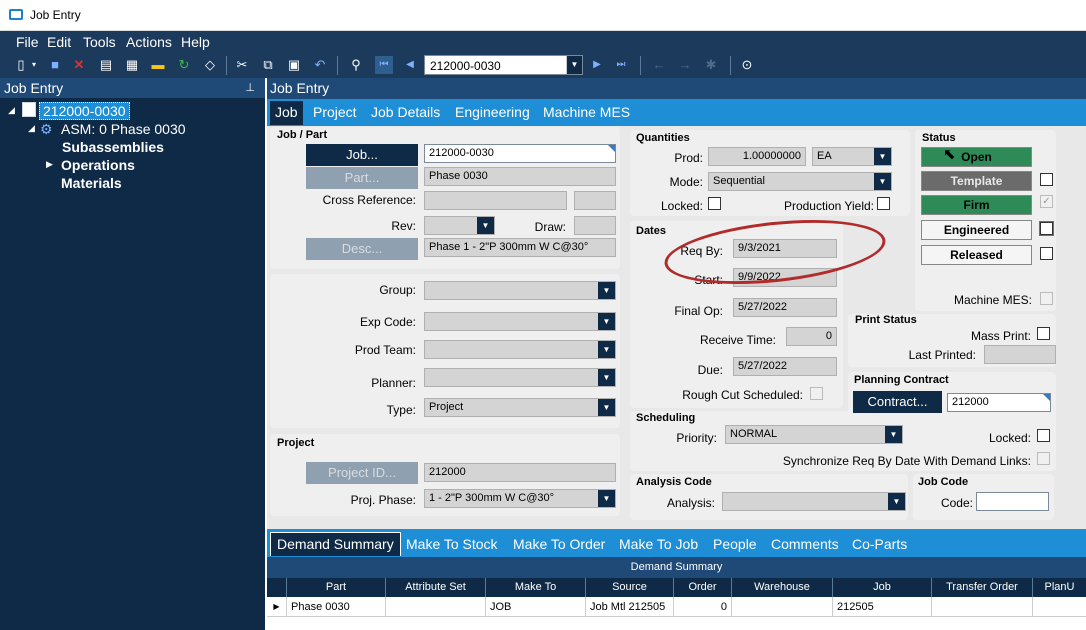 This screenshot has height=630, width=1086. Describe the element at coordinates (882, 587) in the screenshot. I see `column-header-job: Job` at that location.